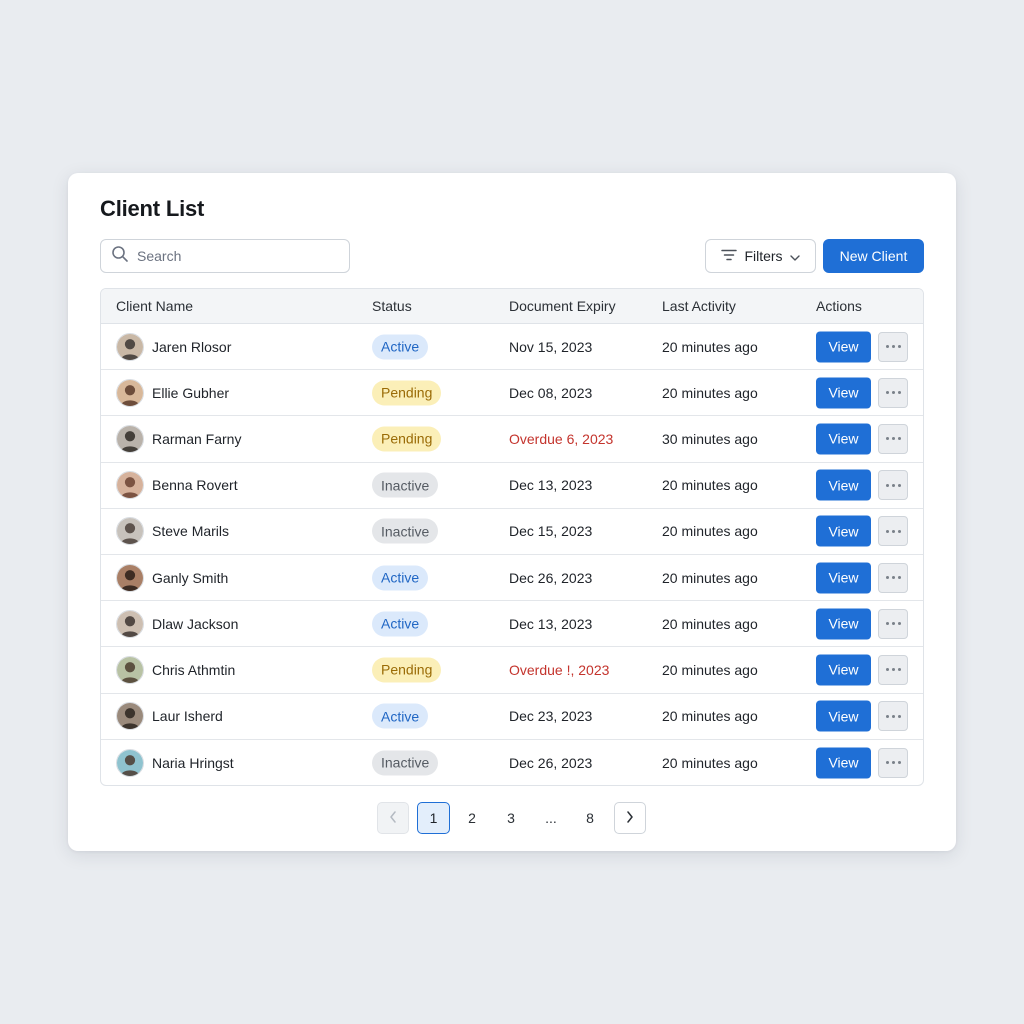  Describe the element at coordinates (873, 256) in the screenshot. I see `new-client-button: New Client` at that location.